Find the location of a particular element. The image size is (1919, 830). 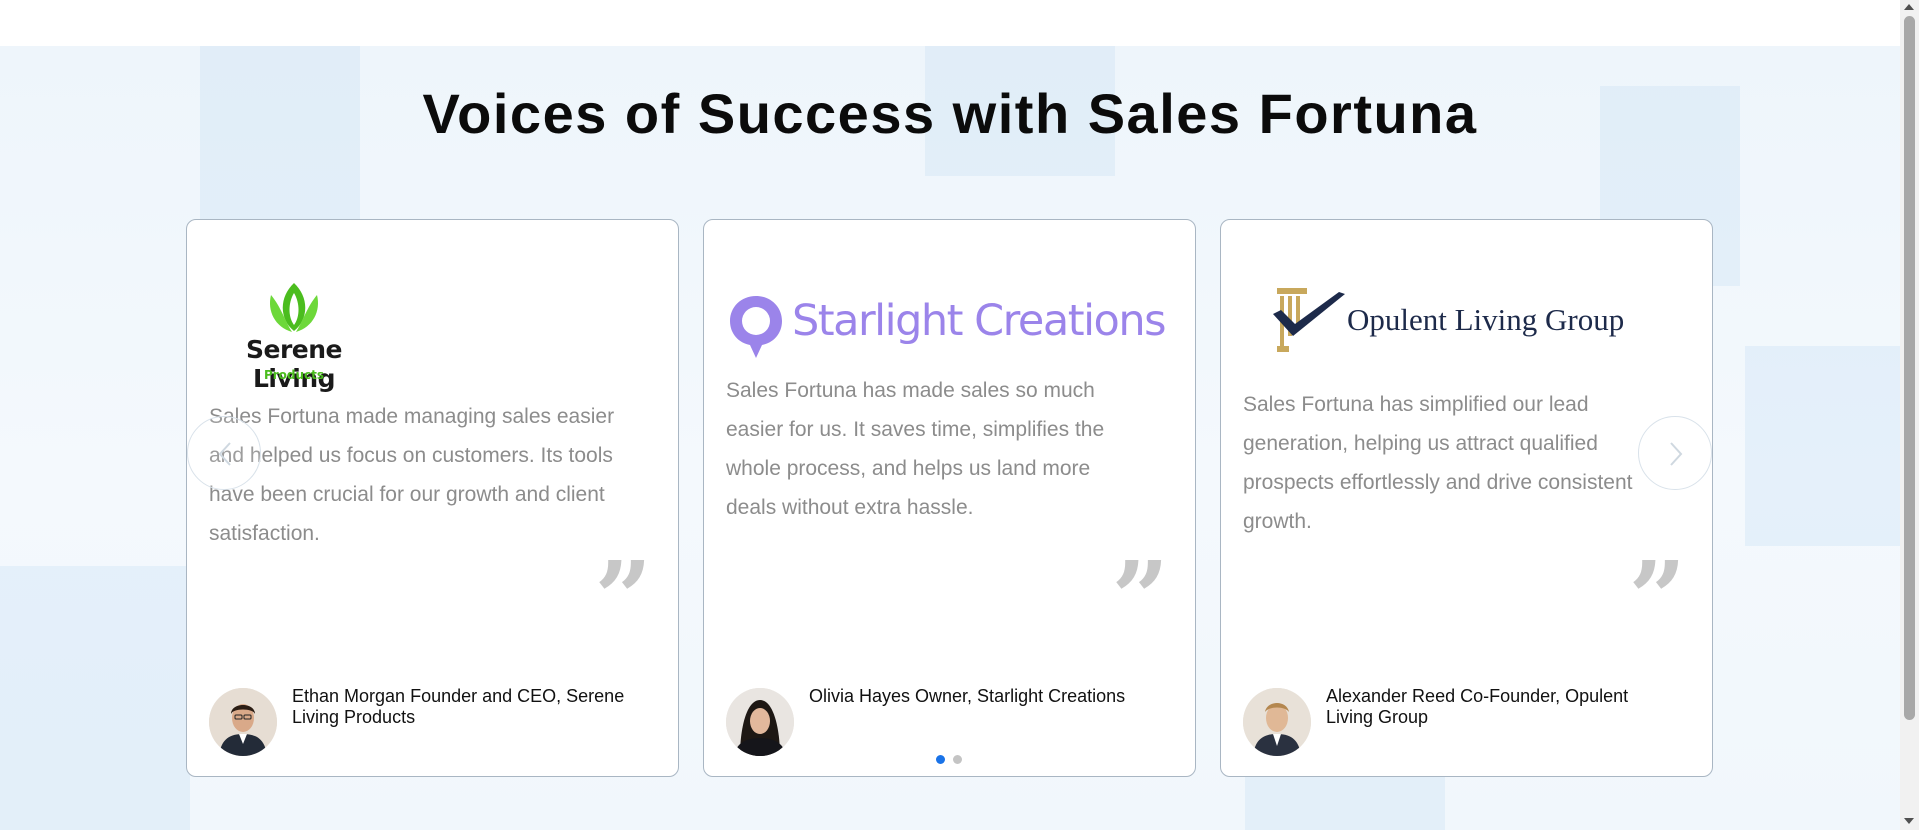

vertical-scrollbar is located at coordinates (1909, 415).